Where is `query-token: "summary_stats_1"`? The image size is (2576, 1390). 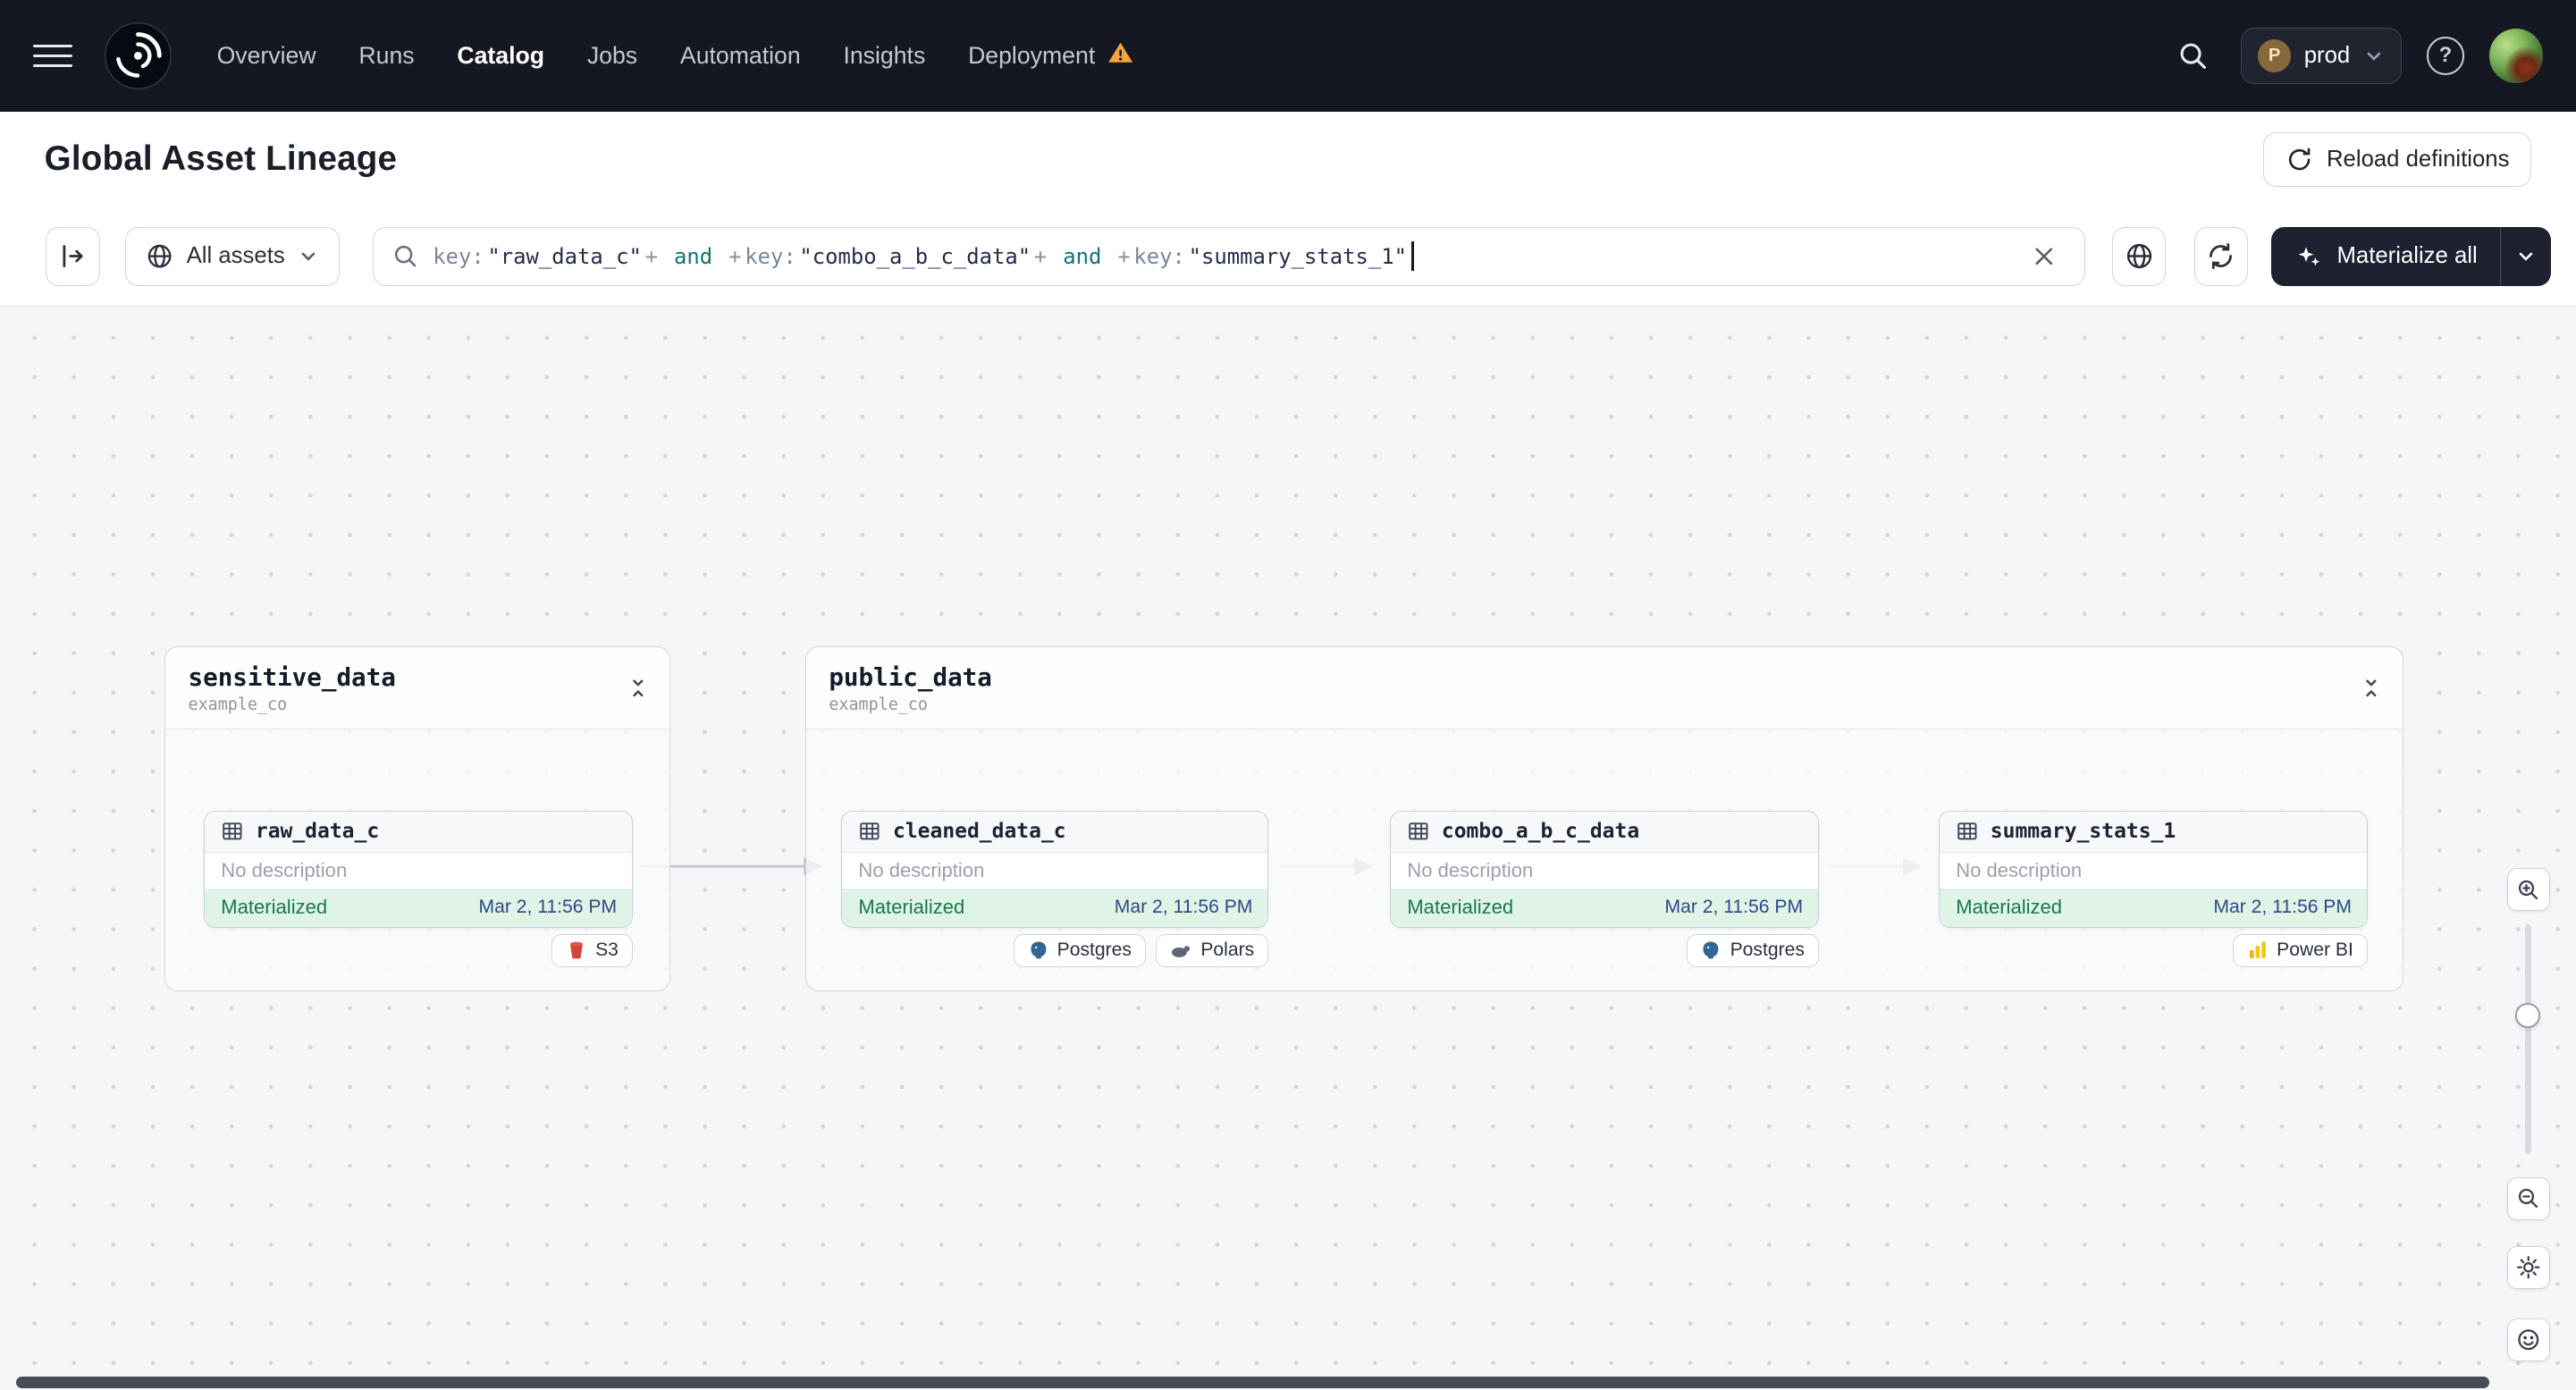
query-token: "summary_stats_1" is located at coordinates (1298, 256).